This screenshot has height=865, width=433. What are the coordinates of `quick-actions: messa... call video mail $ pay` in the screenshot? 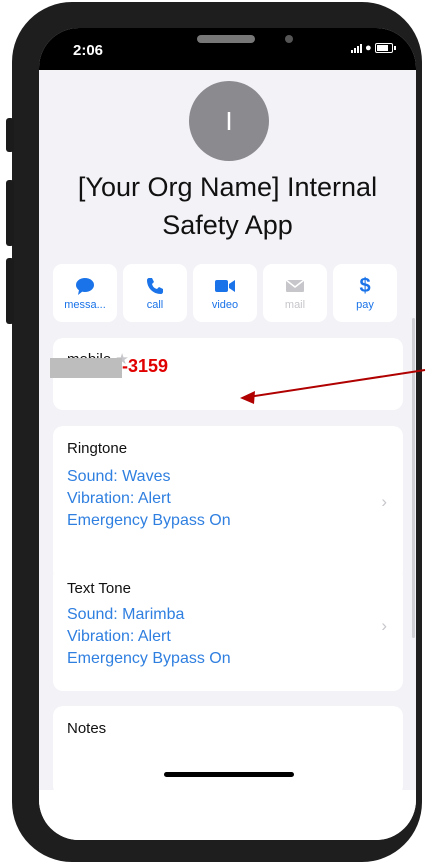 It's located at (228, 293).